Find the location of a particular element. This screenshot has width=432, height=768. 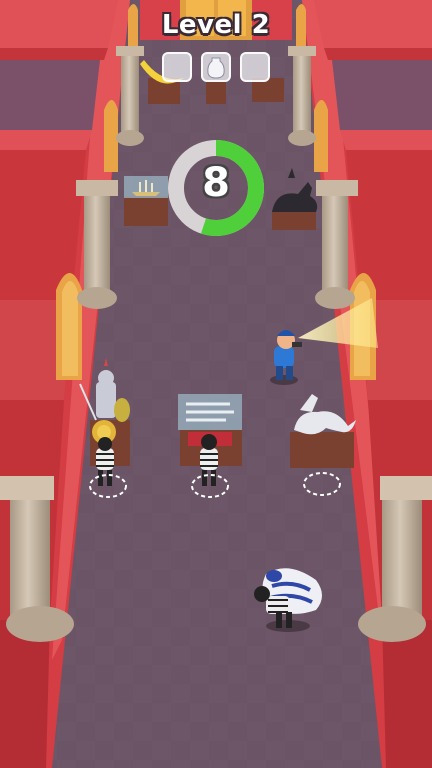

countdown-number: 8 is located at coordinates (216, 183).